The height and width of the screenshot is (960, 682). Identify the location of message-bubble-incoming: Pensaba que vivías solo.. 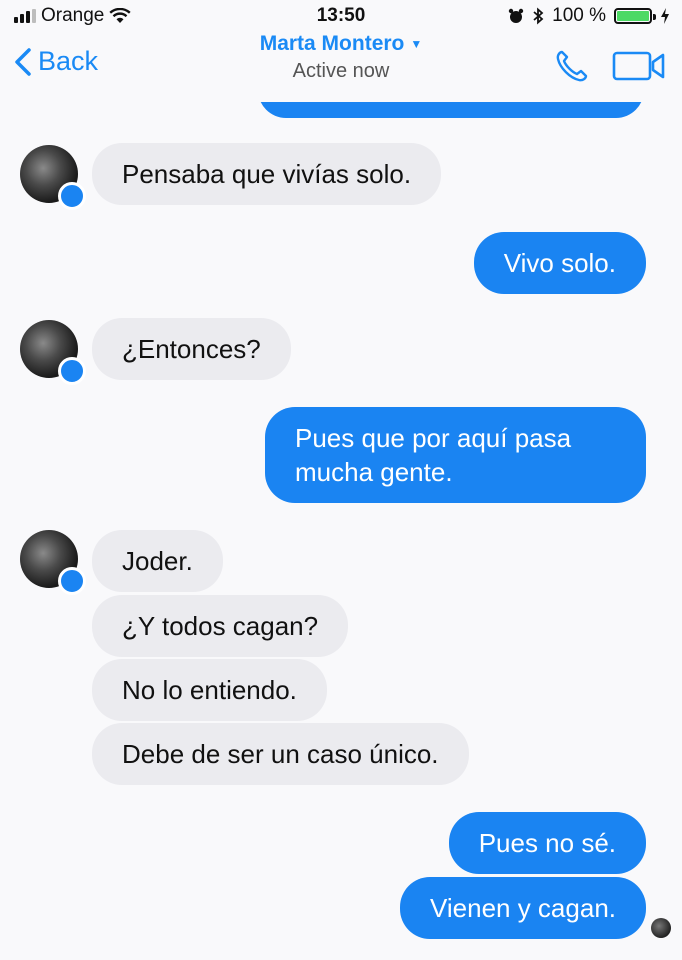
(267, 174).